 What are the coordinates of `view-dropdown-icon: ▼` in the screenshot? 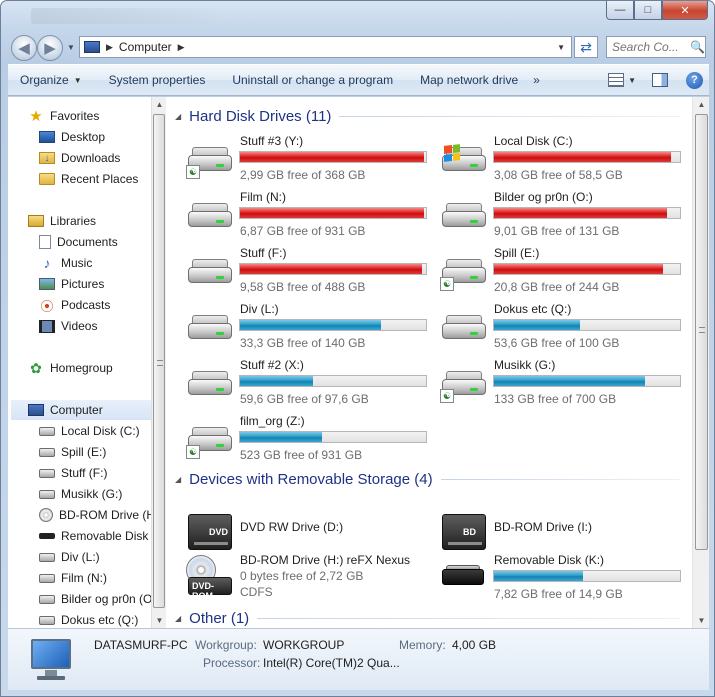 It's located at (632, 80).